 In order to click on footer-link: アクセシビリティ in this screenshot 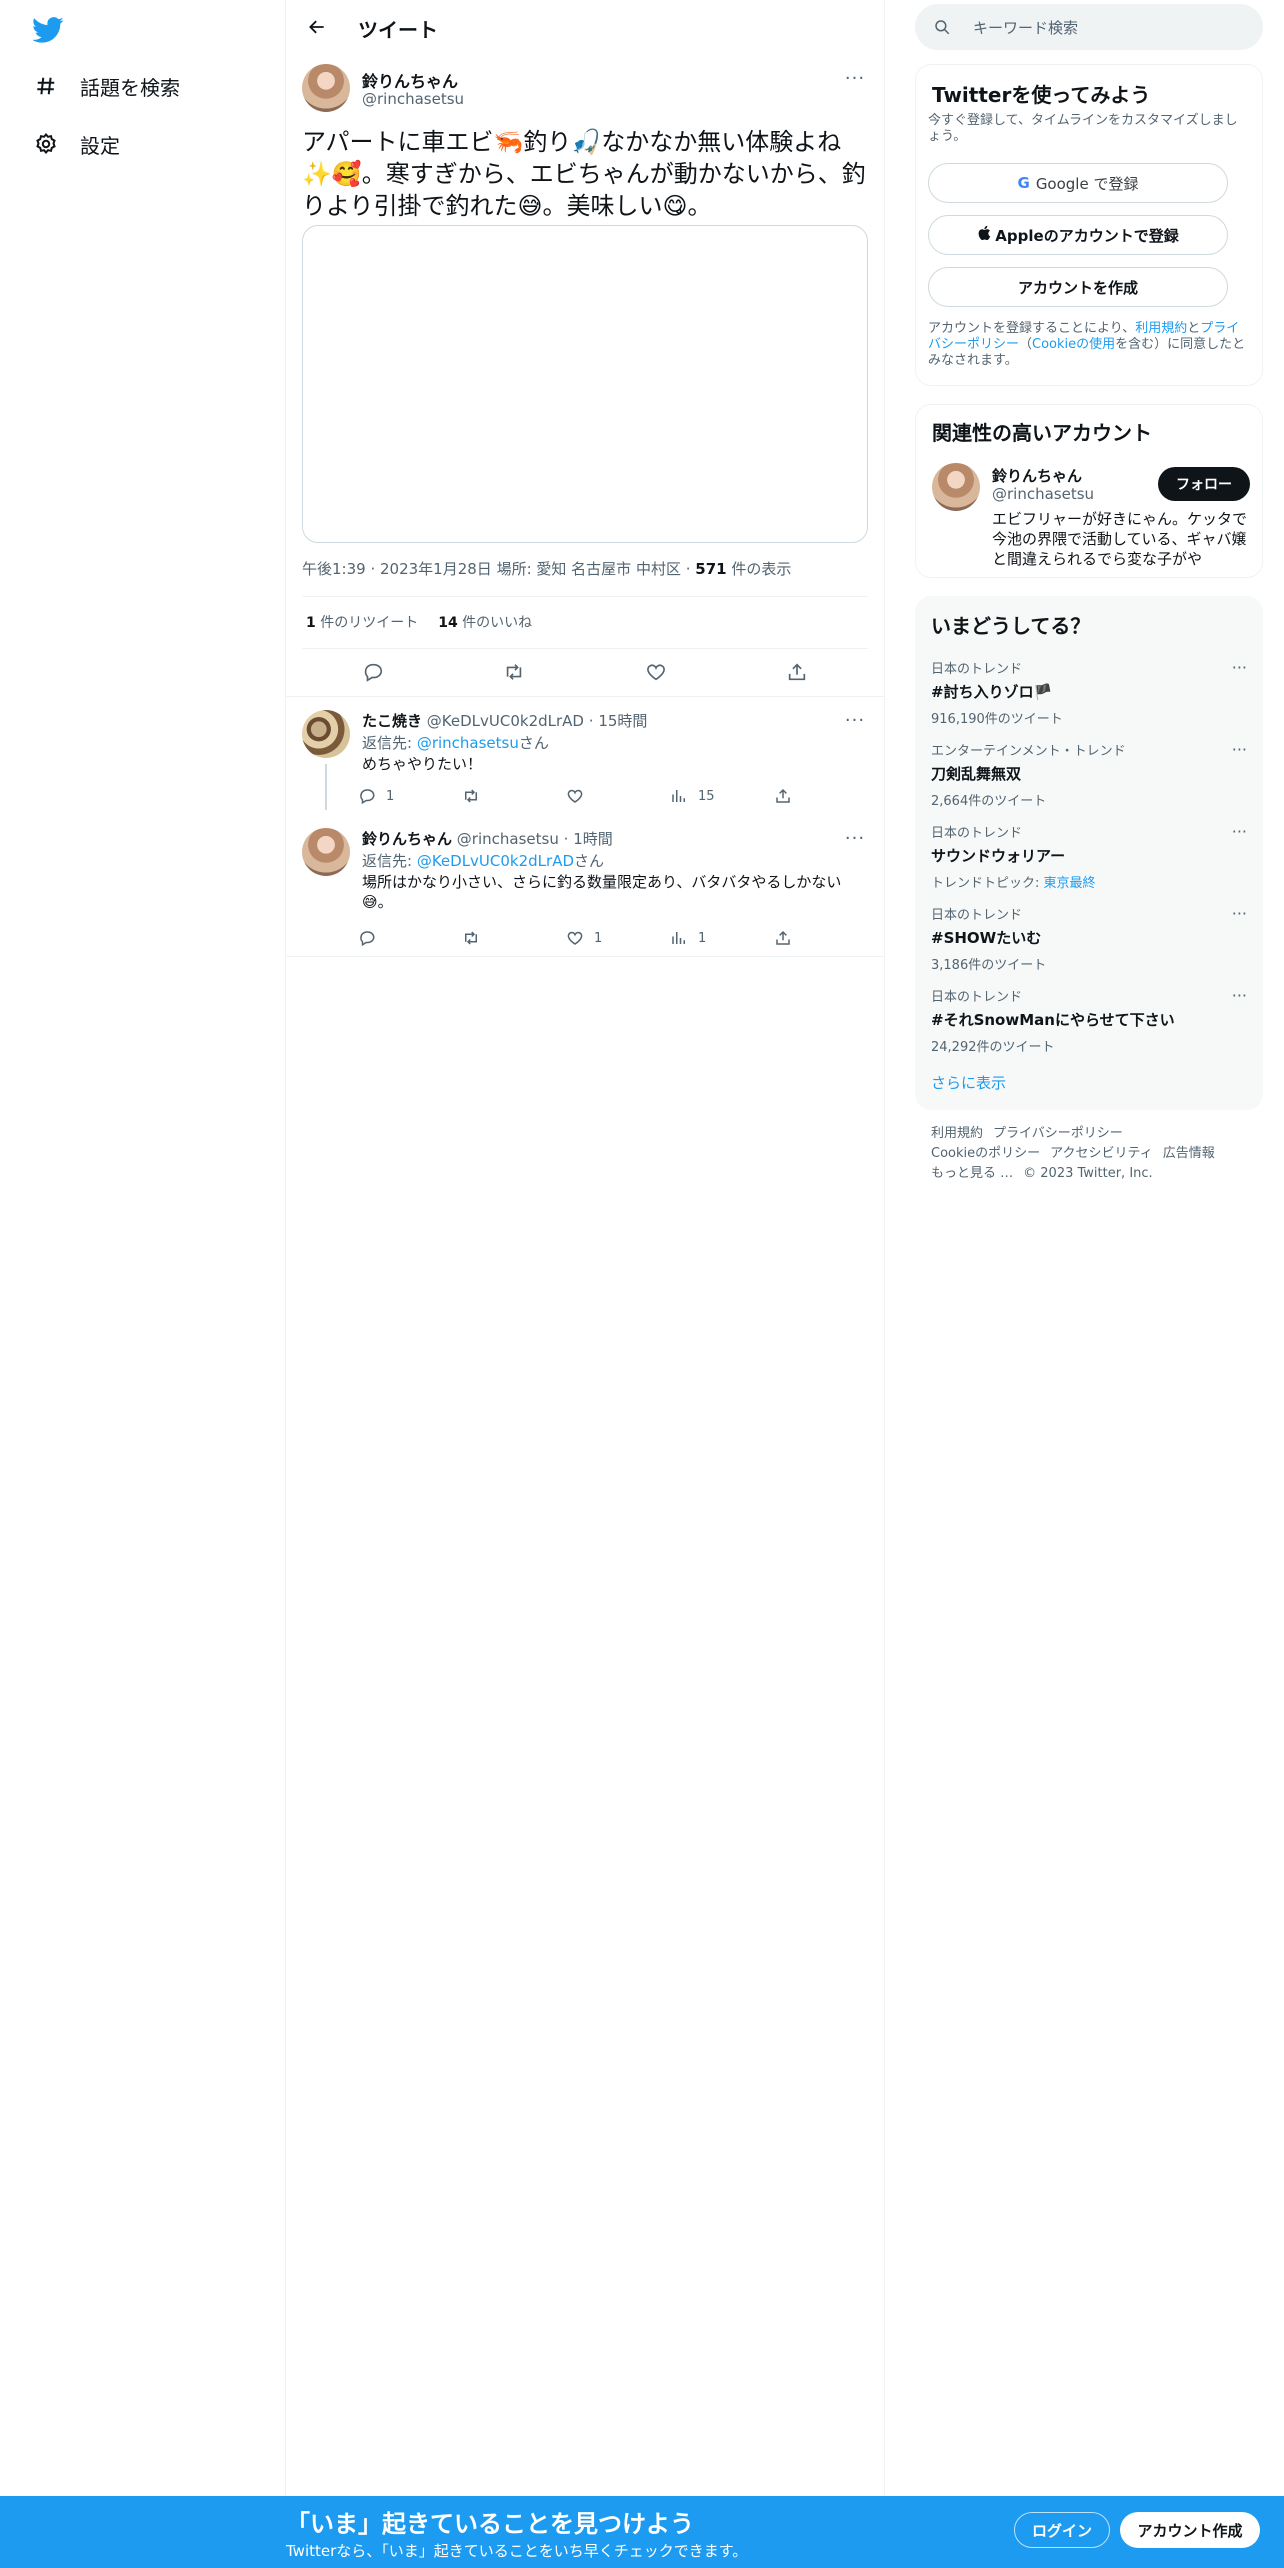, I will do `click(1101, 1153)`.